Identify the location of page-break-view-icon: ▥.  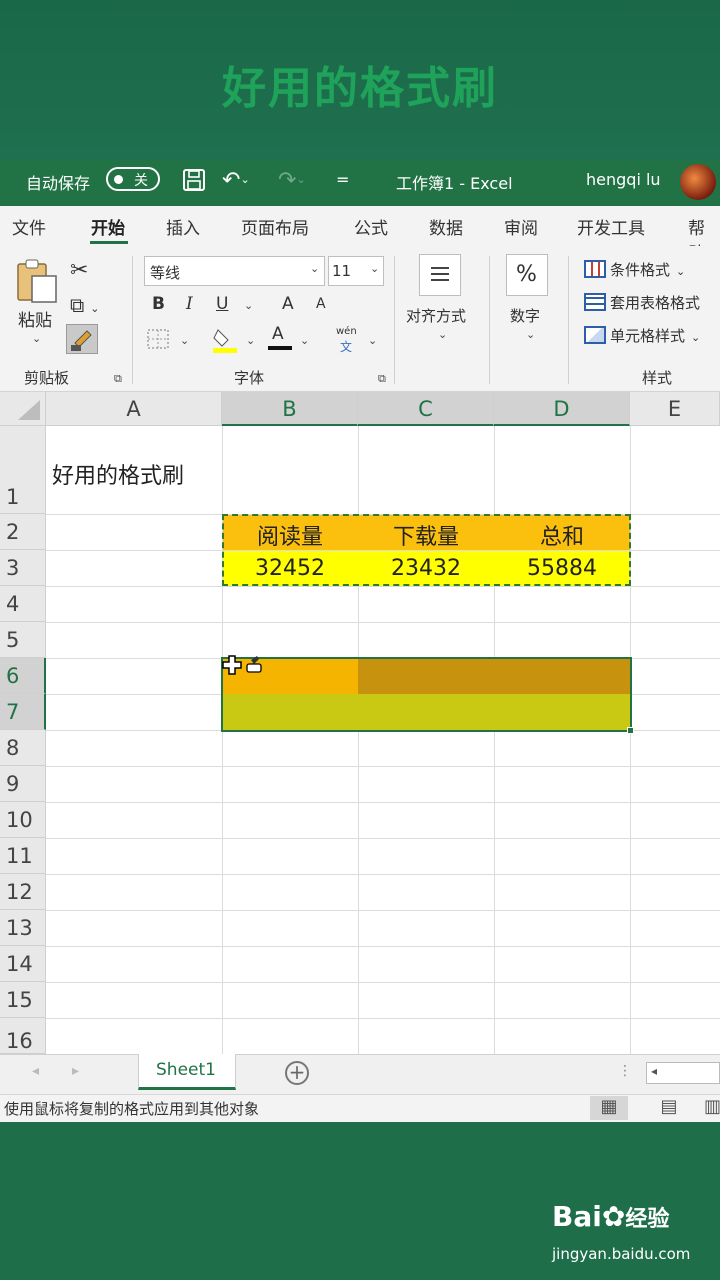
(712, 1108).